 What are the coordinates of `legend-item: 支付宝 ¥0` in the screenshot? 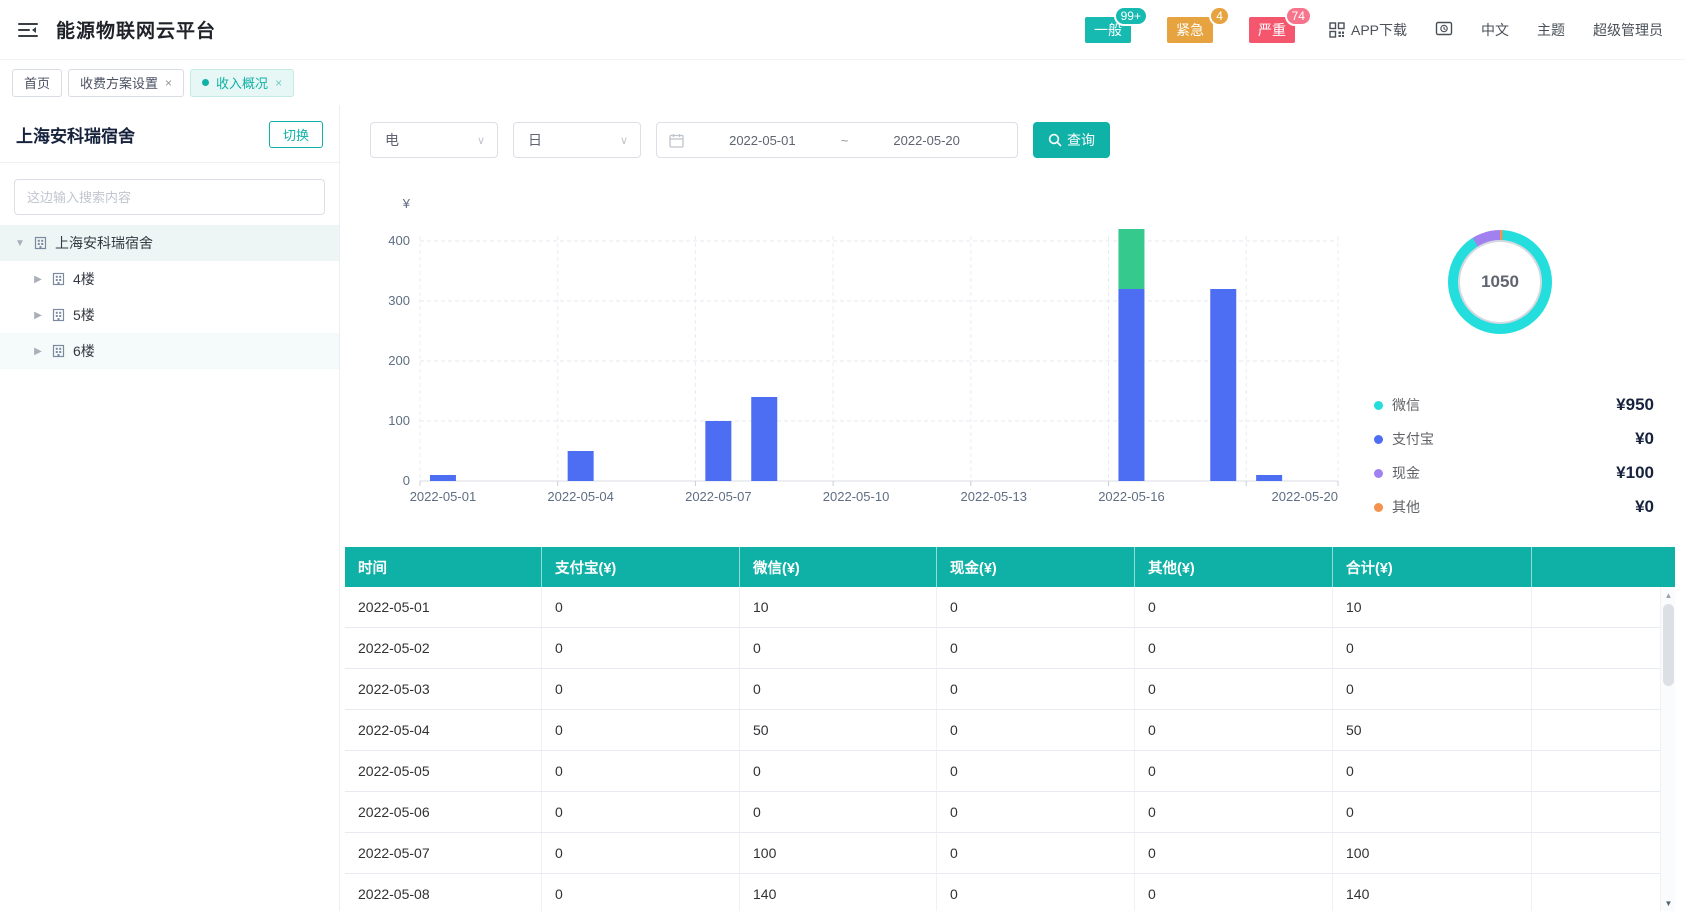 It's located at (1514, 439).